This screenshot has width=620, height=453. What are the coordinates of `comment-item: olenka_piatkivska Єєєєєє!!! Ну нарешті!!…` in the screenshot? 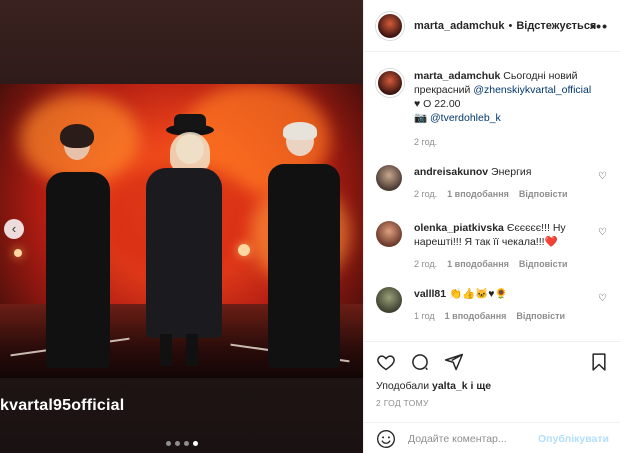 It's located at (493, 245).